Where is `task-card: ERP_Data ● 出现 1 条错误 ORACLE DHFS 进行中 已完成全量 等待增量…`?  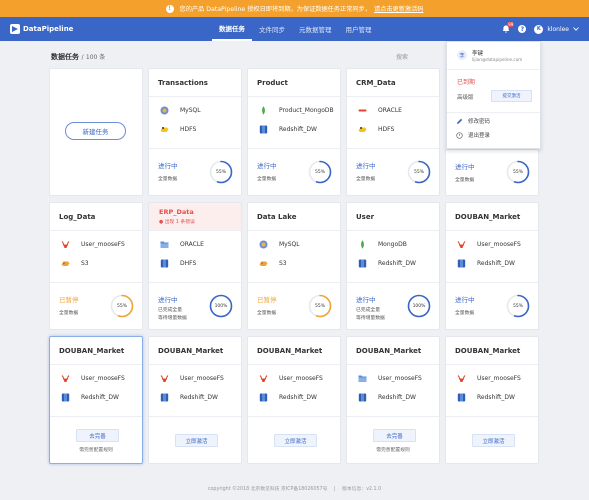 task-card: ERP_Data ● 出现 1 条错误 ORACLE DHFS 进行中 已完成全量 等待增量… is located at coordinates (195, 266).